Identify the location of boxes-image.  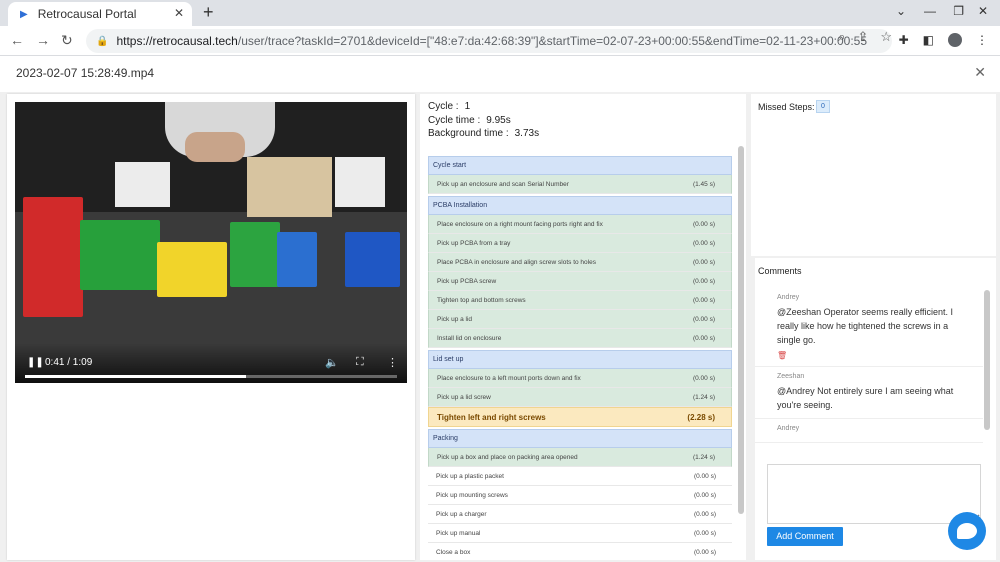
(360, 182).